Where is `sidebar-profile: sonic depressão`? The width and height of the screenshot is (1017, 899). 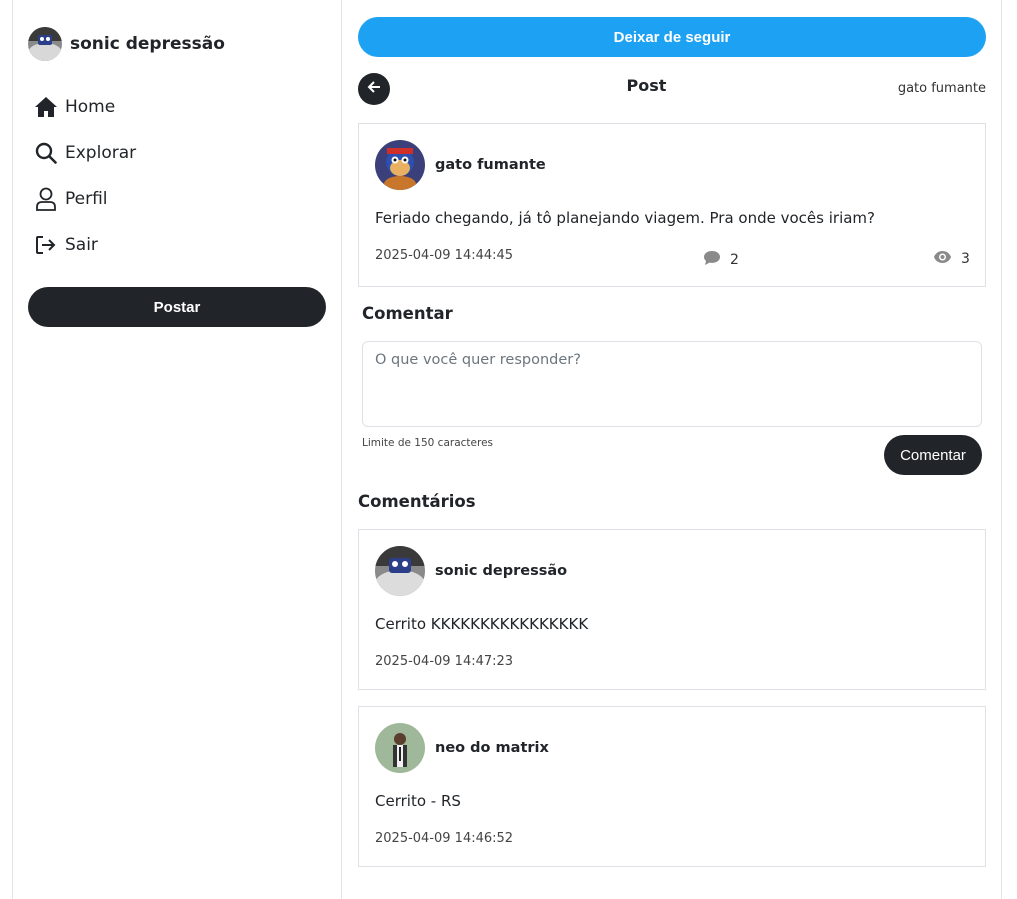 sidebar-profile: sonic depressão is located at coordinates (126, 44).